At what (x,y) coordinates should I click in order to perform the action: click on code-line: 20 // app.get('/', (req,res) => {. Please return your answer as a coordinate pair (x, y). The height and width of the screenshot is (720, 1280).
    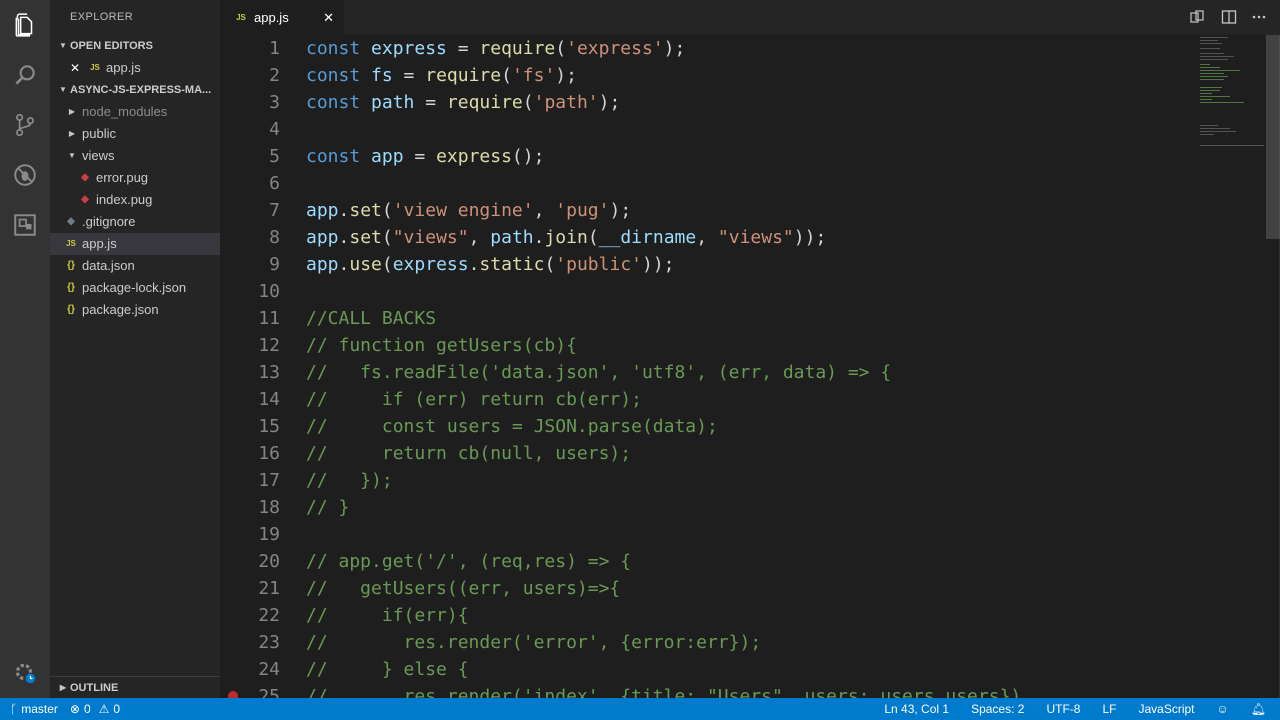
    Looking at the image, I should click on (700, 561).